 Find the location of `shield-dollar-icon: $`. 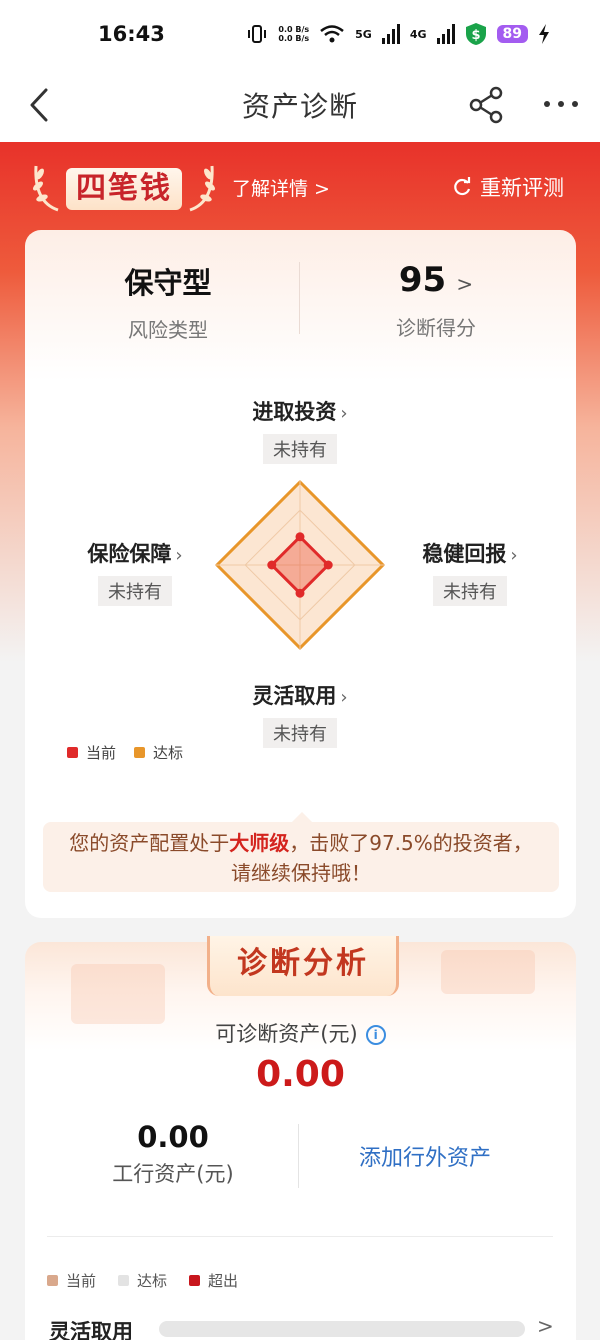

shield-dollar-icon: $ is located at coordinates (475, 34).